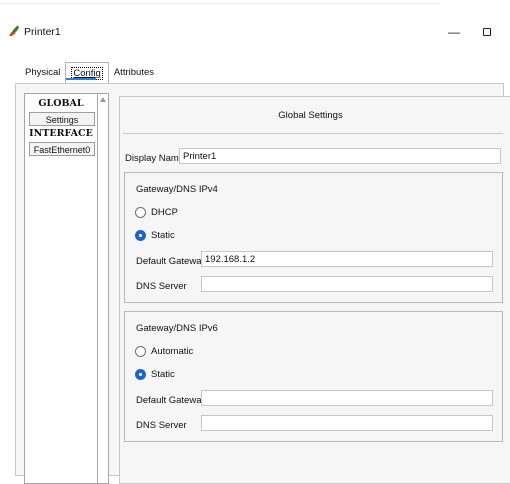  Describe the element at coordinates (14, 30) in the screenshot. I see `printer-feather-icon` at that location.